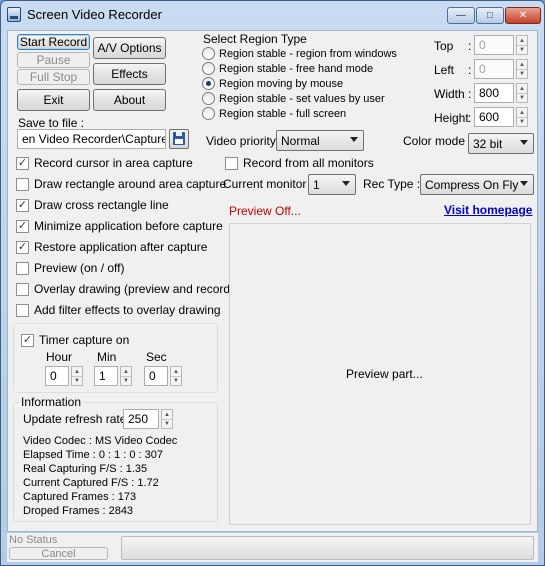  What do you see at coordinates (22, 226) in the screenshot?
I see `checkbox-minimize-before: ✓` at bounding box center [22, 226].